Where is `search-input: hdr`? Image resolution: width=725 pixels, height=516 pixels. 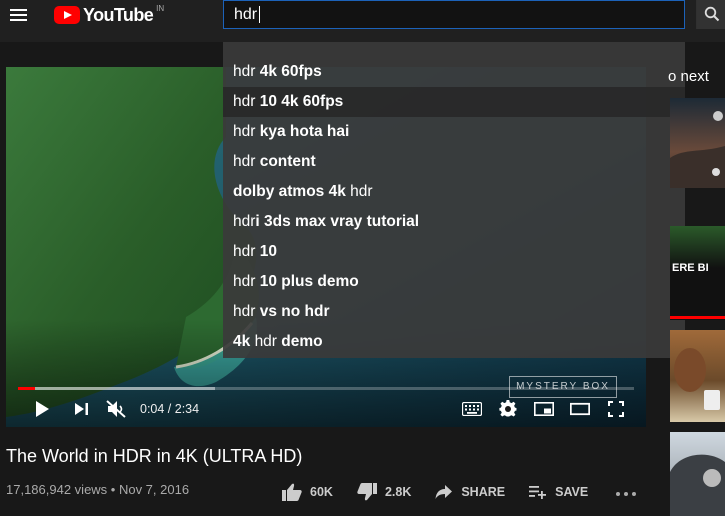 search-input: hdr is located at coordinates (454, 14).